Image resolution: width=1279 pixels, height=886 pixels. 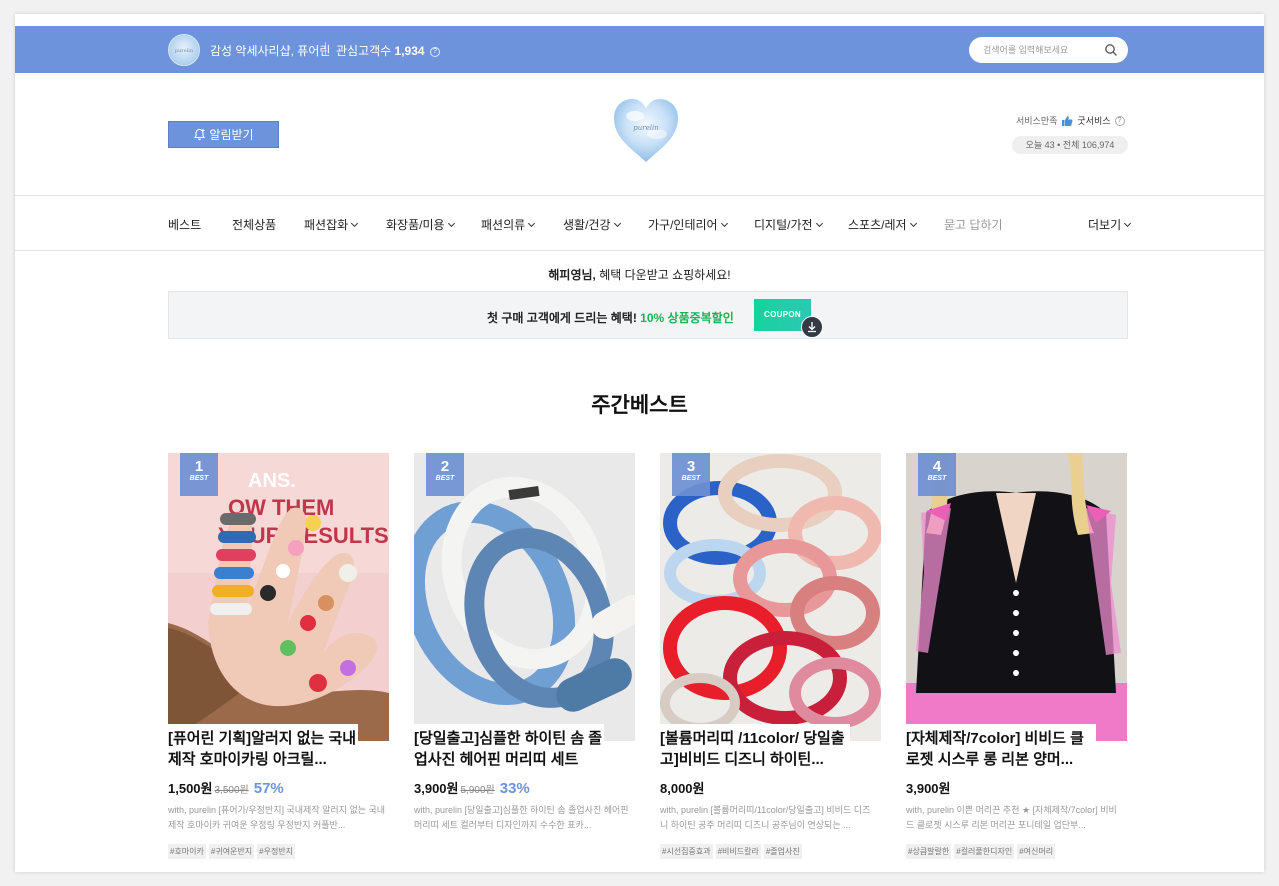 I want to click on interest-customers: 관심고객수 1,934 ?, so click(x=388, y=50).